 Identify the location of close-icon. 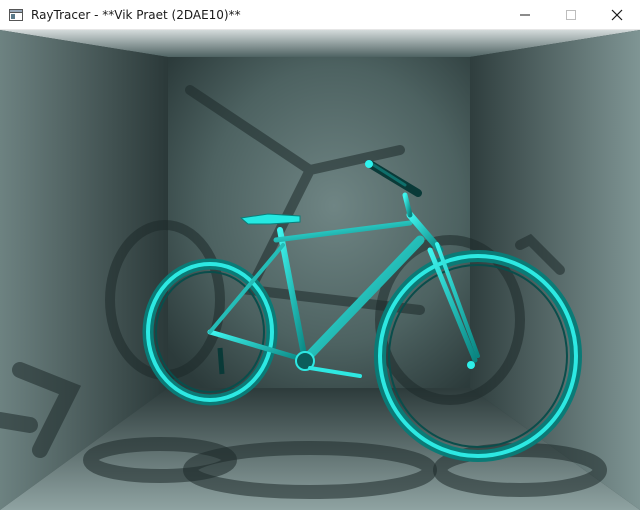
(617, 15).